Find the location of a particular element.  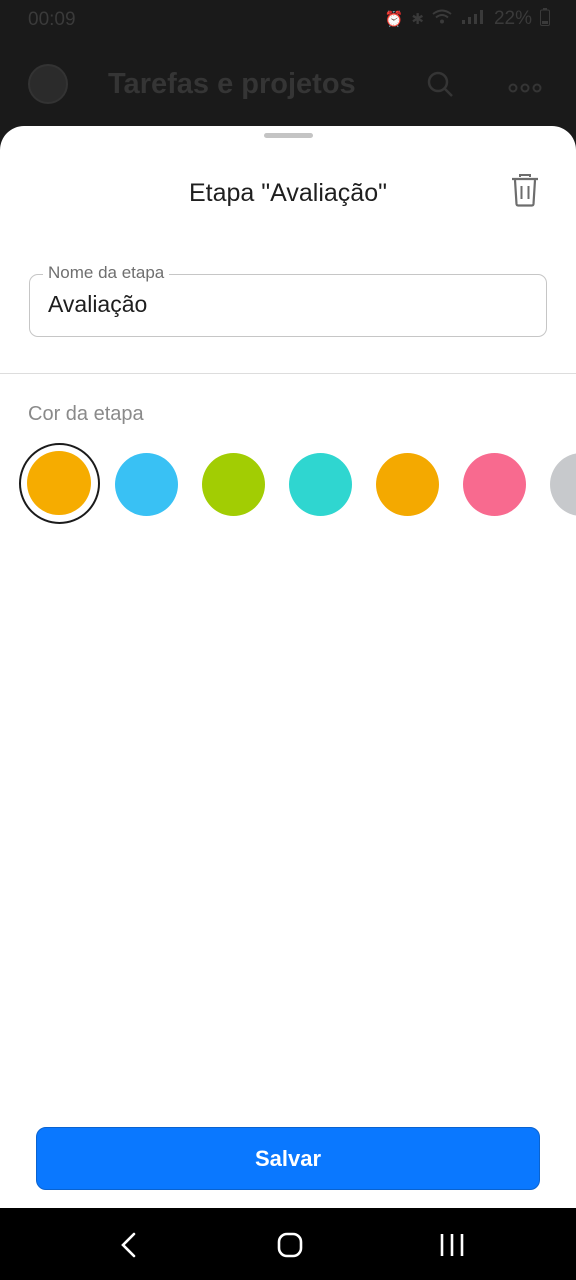

search-icon is located at coordinates (440, 86).